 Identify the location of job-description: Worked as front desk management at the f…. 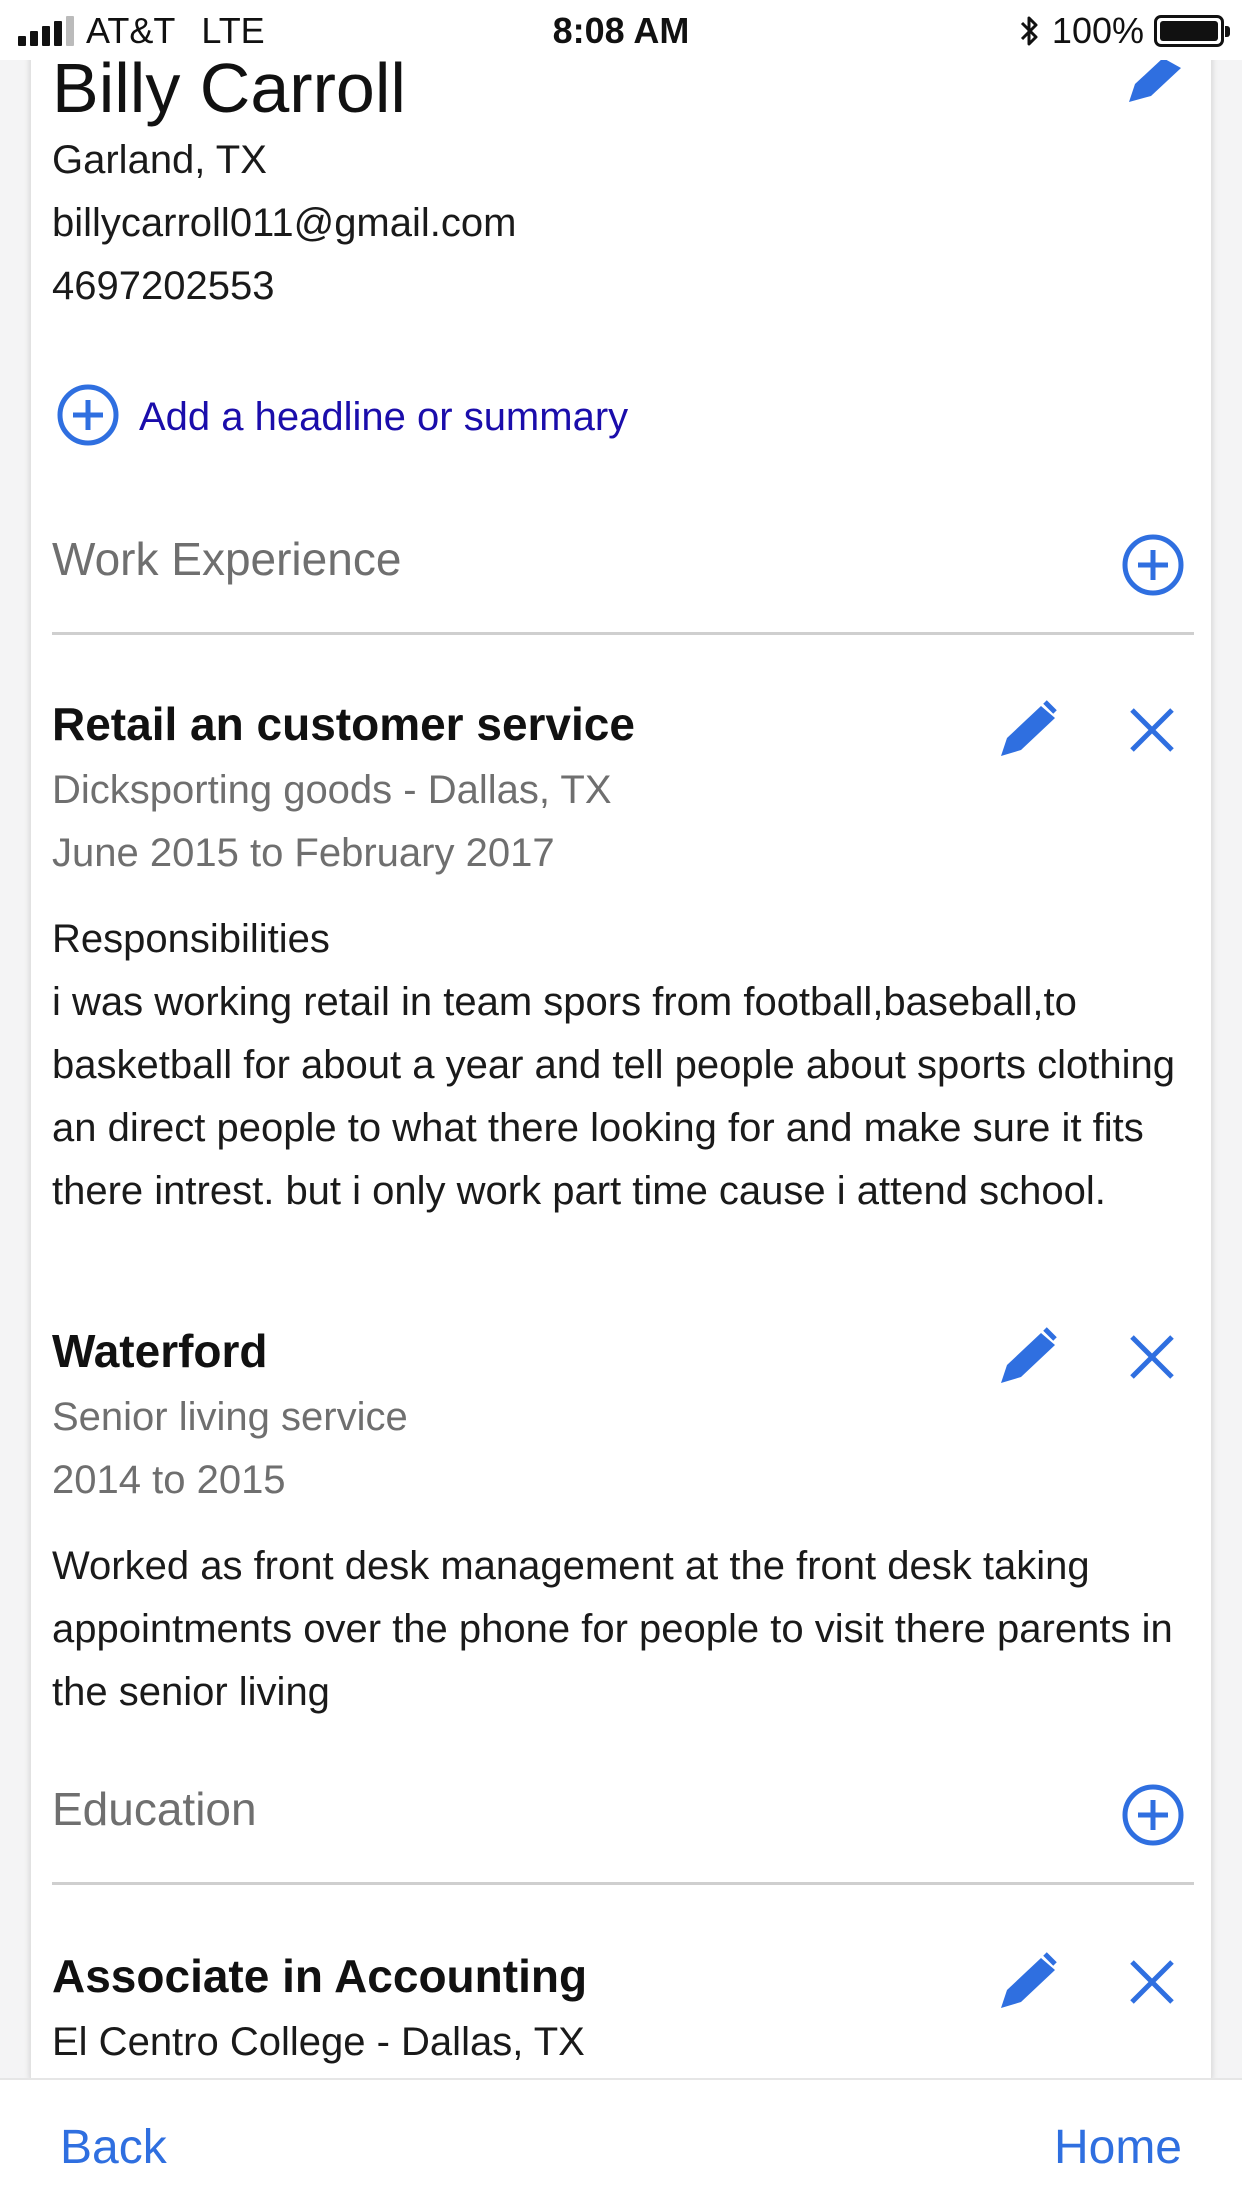
(612, 1629).